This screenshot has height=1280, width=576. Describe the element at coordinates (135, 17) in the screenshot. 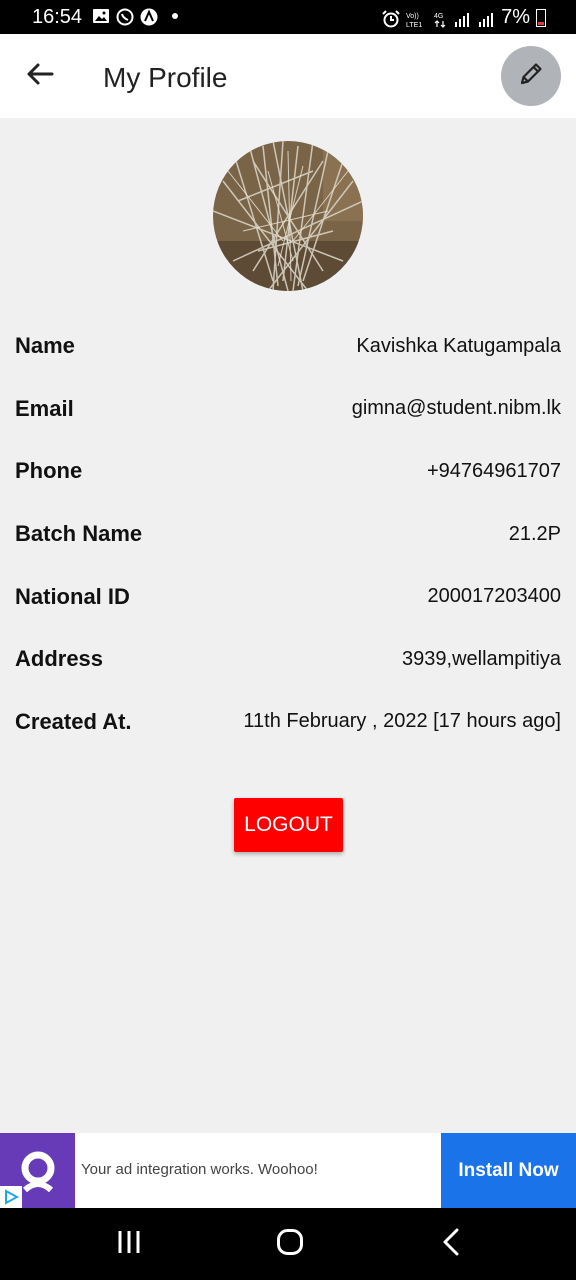

I see `notification-icons` at that location.